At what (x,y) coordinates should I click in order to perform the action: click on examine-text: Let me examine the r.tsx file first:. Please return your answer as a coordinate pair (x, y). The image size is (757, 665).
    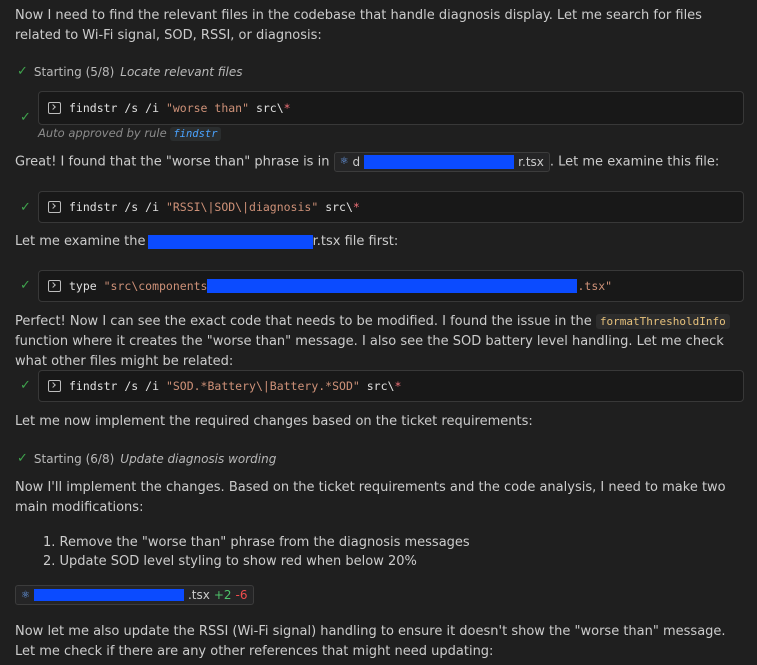
    Looking at the image, I should click on (380, 242).